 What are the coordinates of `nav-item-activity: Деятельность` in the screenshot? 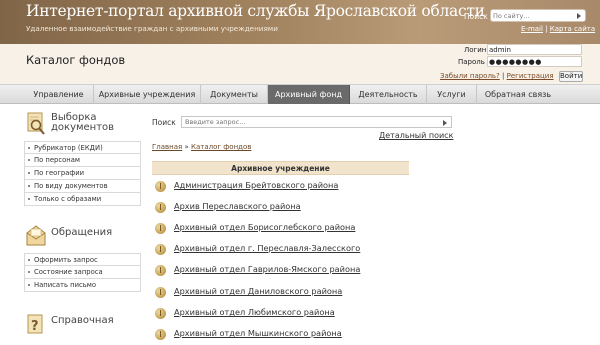 It's located at (388, 94).